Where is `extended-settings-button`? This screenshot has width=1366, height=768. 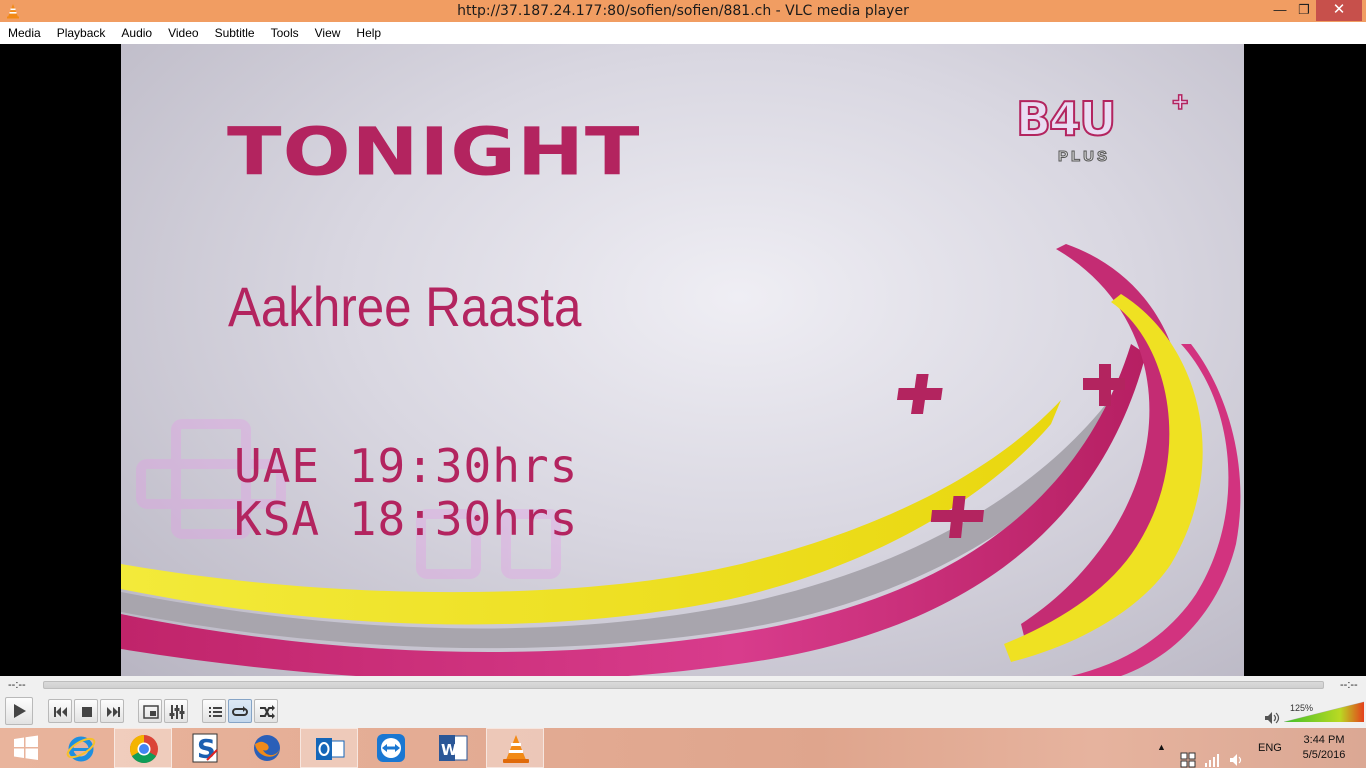
extended-settings-button is located at coordinates (176, 711).